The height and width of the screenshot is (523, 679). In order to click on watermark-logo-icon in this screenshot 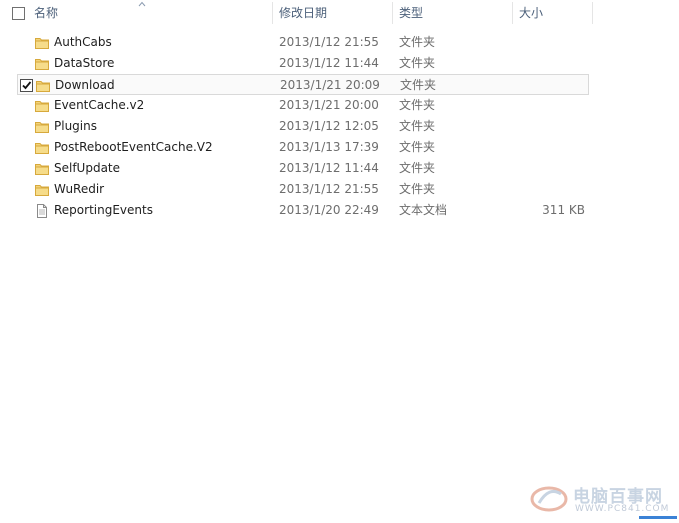, I will do `click(549, 499)`.